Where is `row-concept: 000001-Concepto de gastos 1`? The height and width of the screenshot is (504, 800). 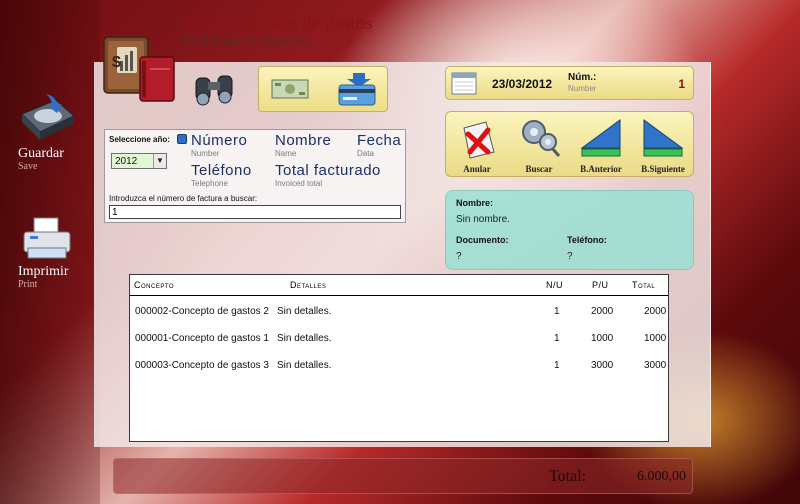 row-concept: 000001-Concepto de gastos 1 is located at coordinates (202, 338).